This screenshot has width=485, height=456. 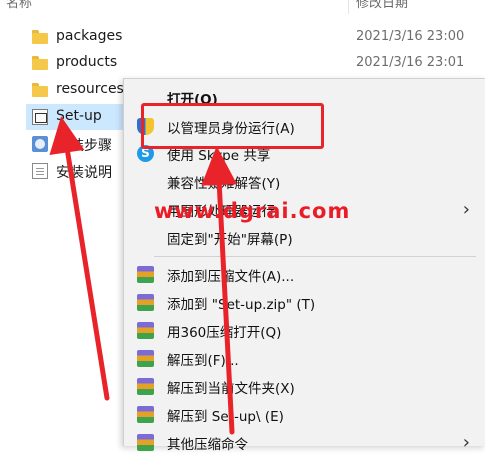 What do you see at coordinates (231, 389) in the screenshot?
I see `menu-item-label: 解压到当前文件夹(X)` at bounding box center [231, 389].